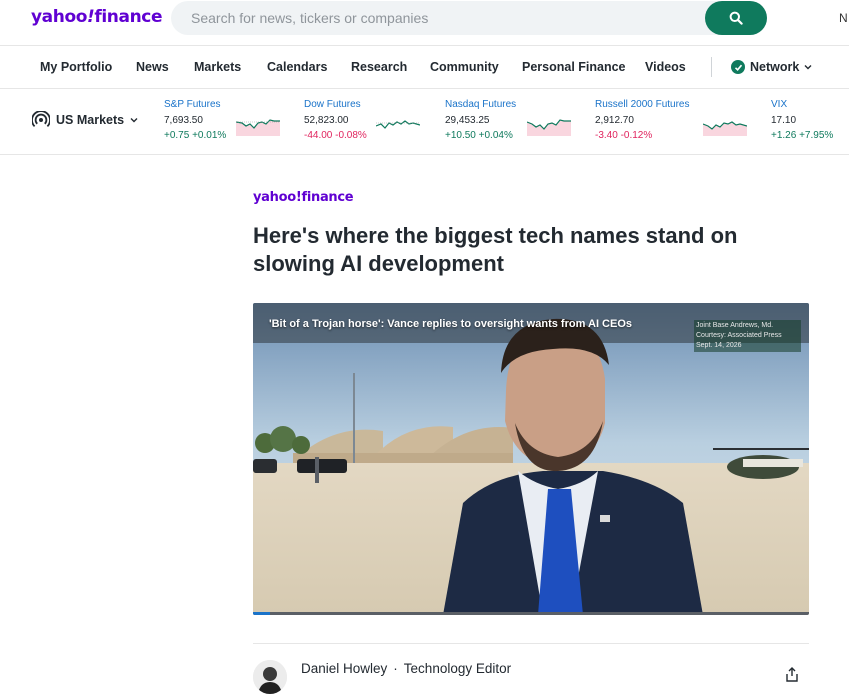 The height and width of the screenshot is (694, 849). I want to click on nav-community: Community, so click(464, 67).